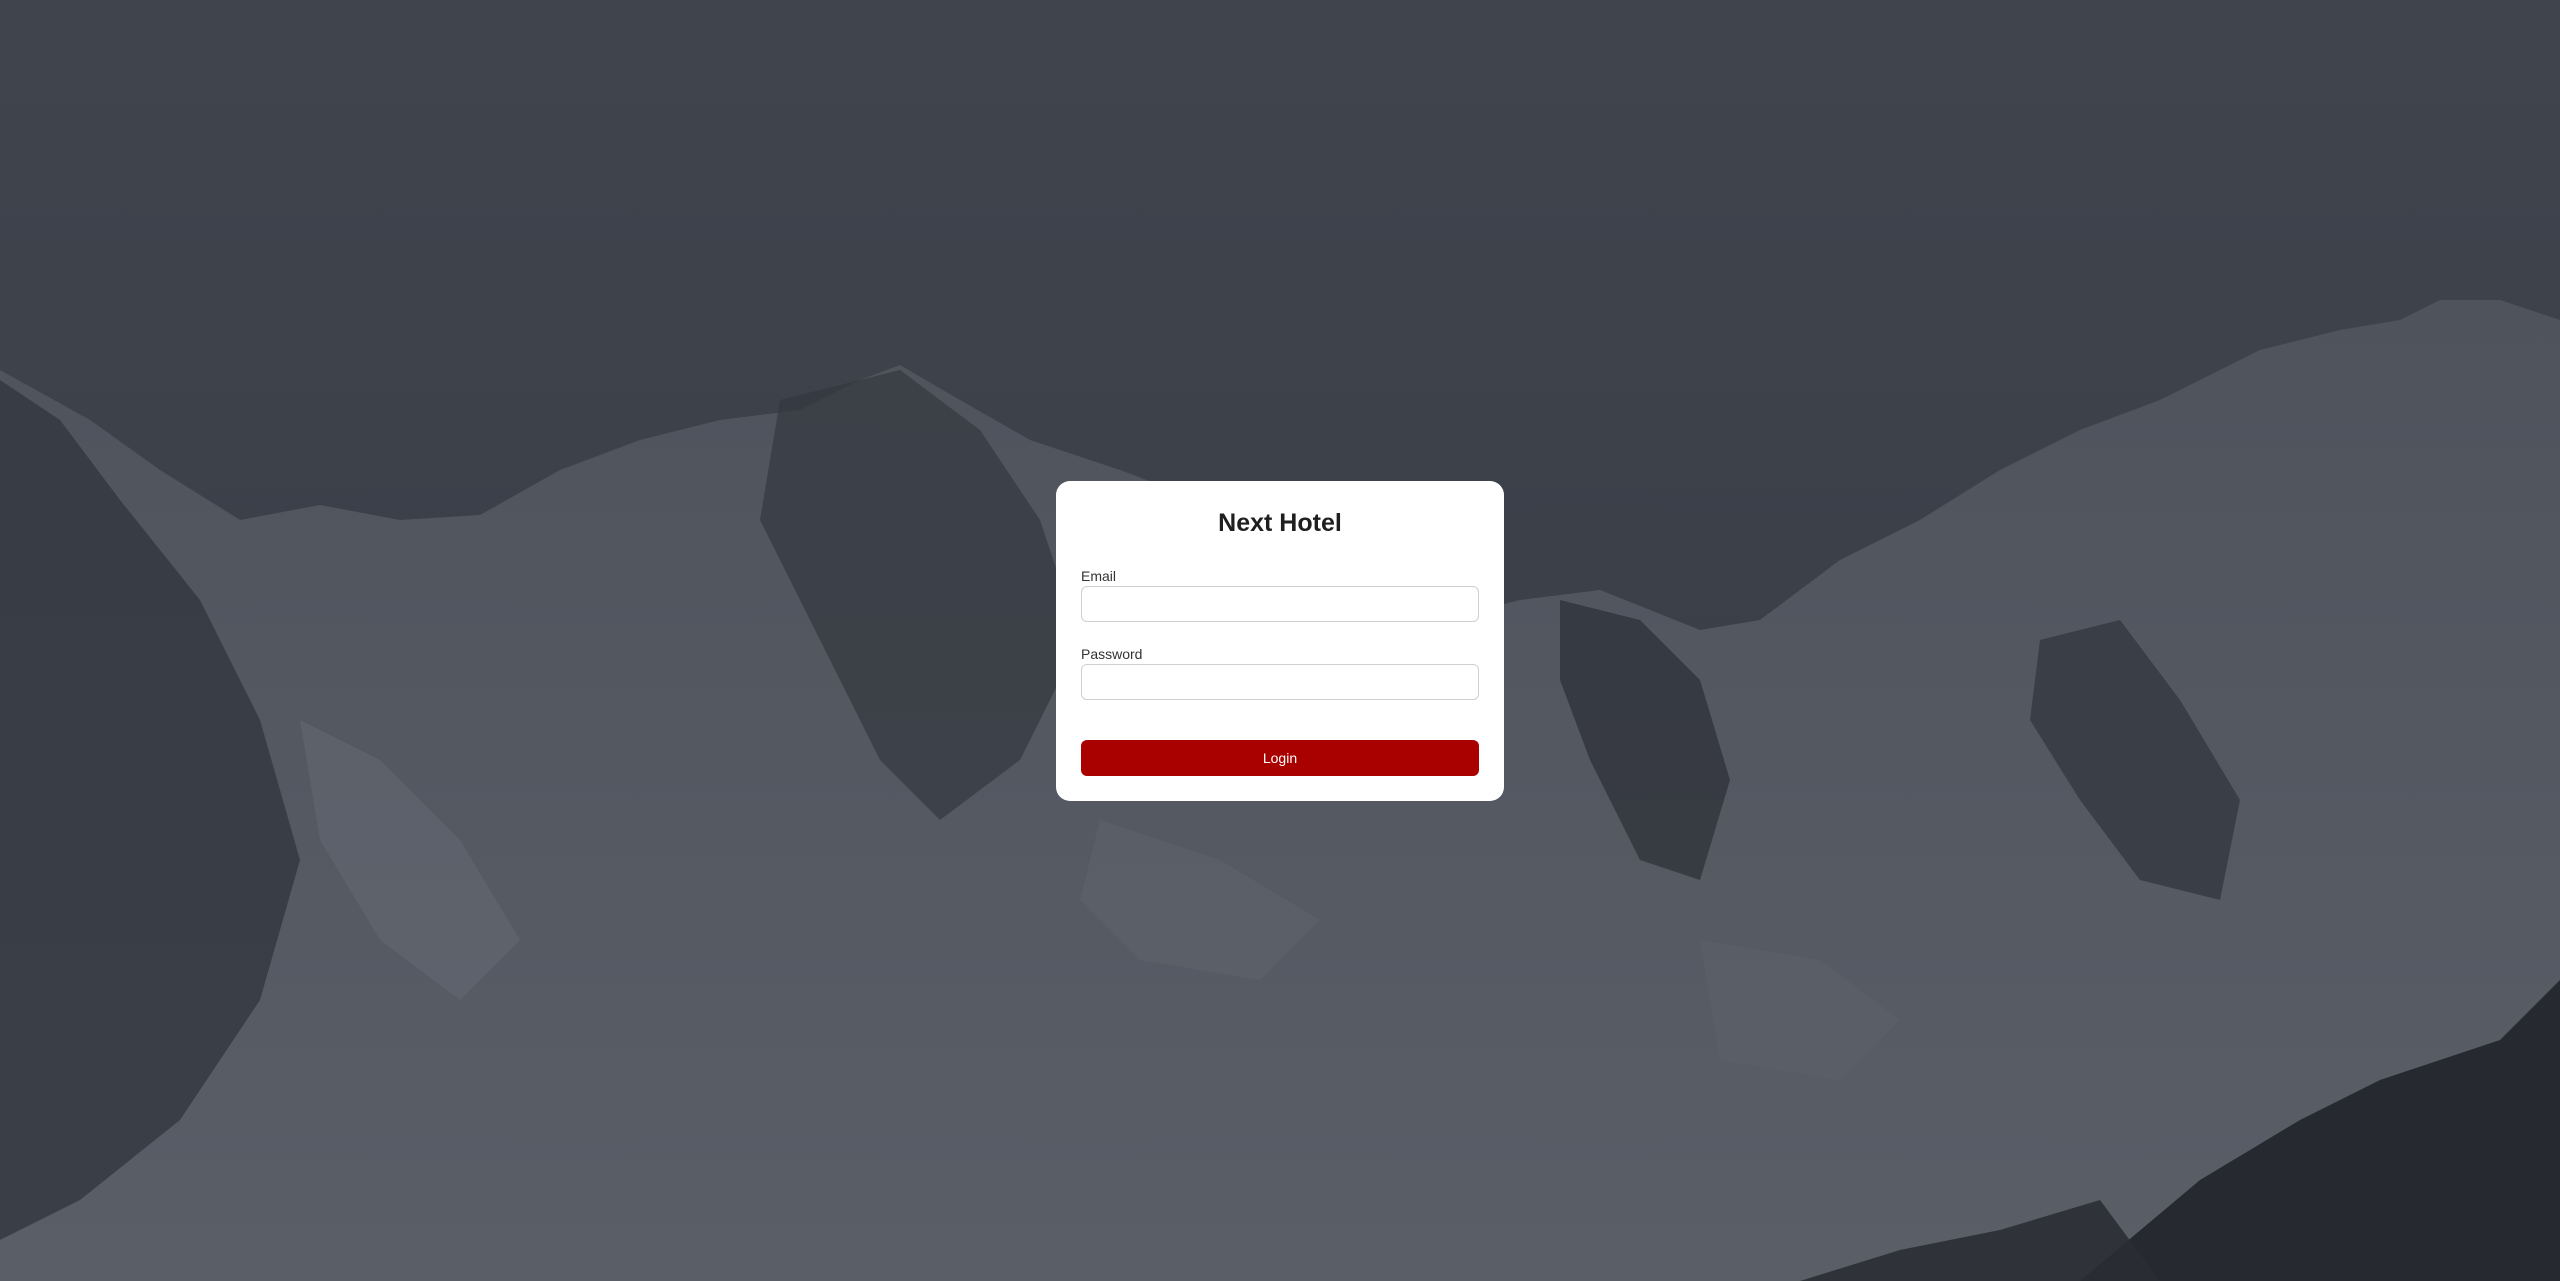 This screenshot has width=2560, height=1281. What do you see at coordinates (1280, 758) in the screenshot?
I see `login-button: Login` at bounding box center [1280, 758].